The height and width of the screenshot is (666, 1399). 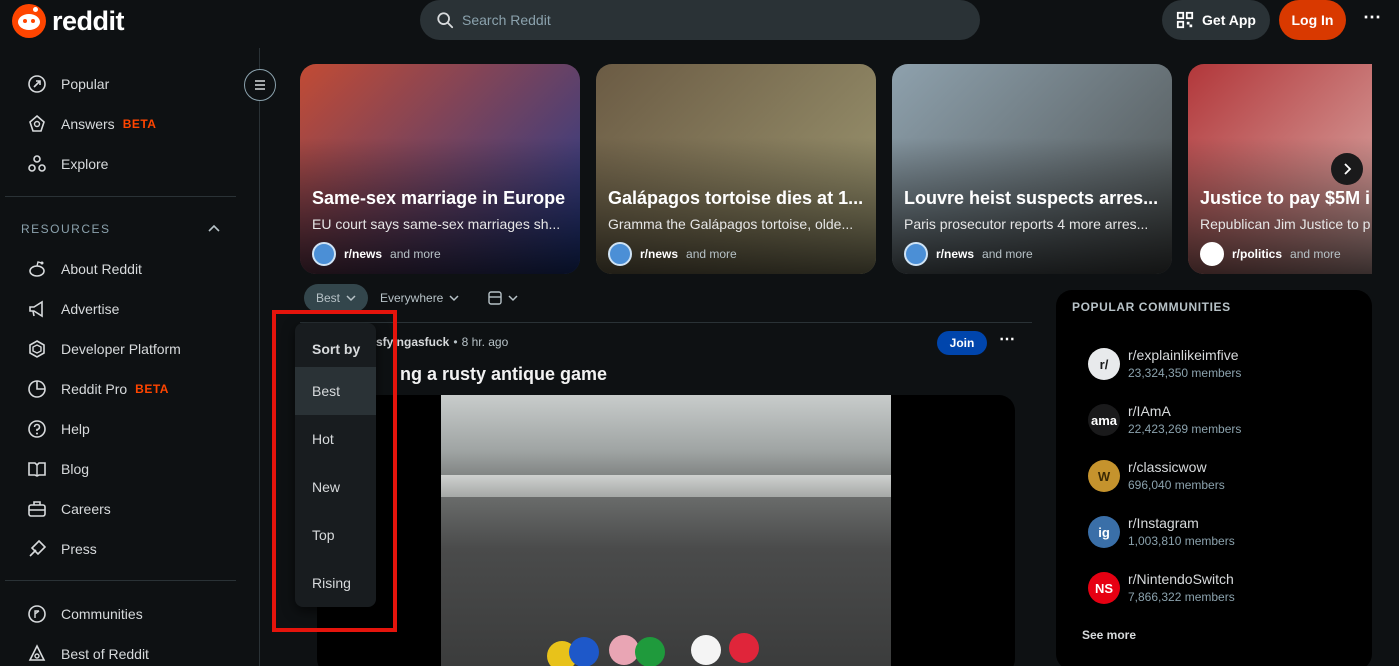 I want to click on sidebar-item-label: Press, so click(x=79, y=549).